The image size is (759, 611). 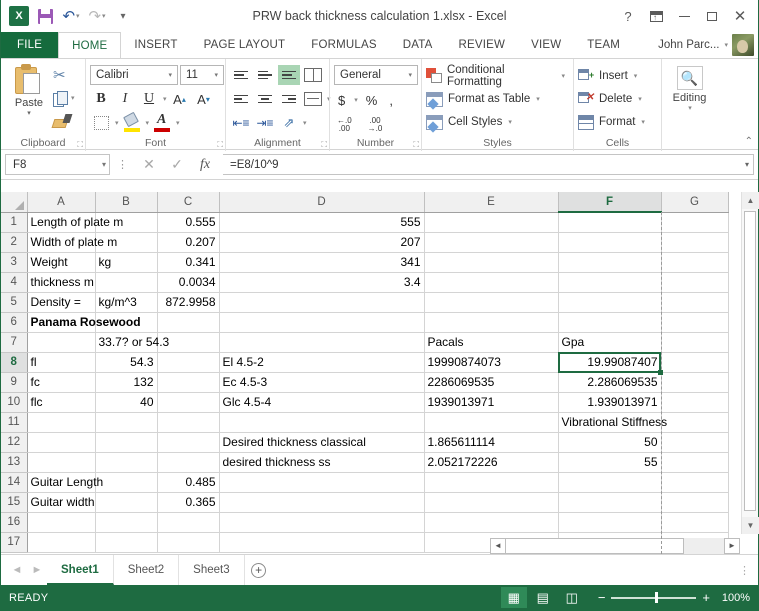 I want to click on align-middle-button, so click(x=265, y=75).